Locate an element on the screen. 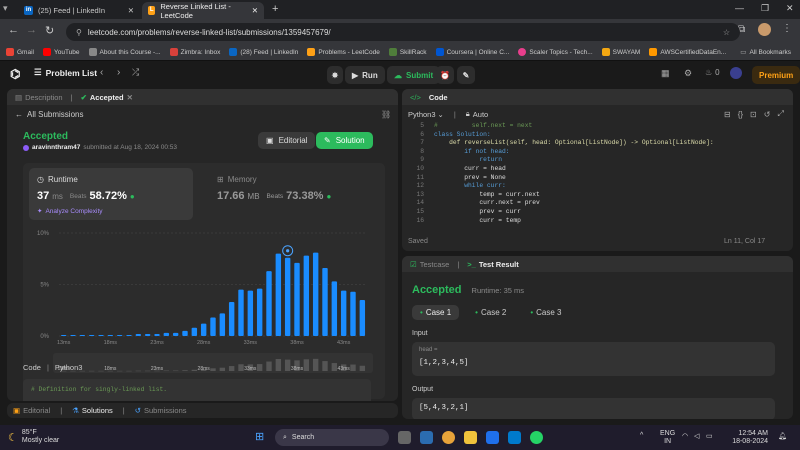  app-icon is located at coordinates (426, 437).